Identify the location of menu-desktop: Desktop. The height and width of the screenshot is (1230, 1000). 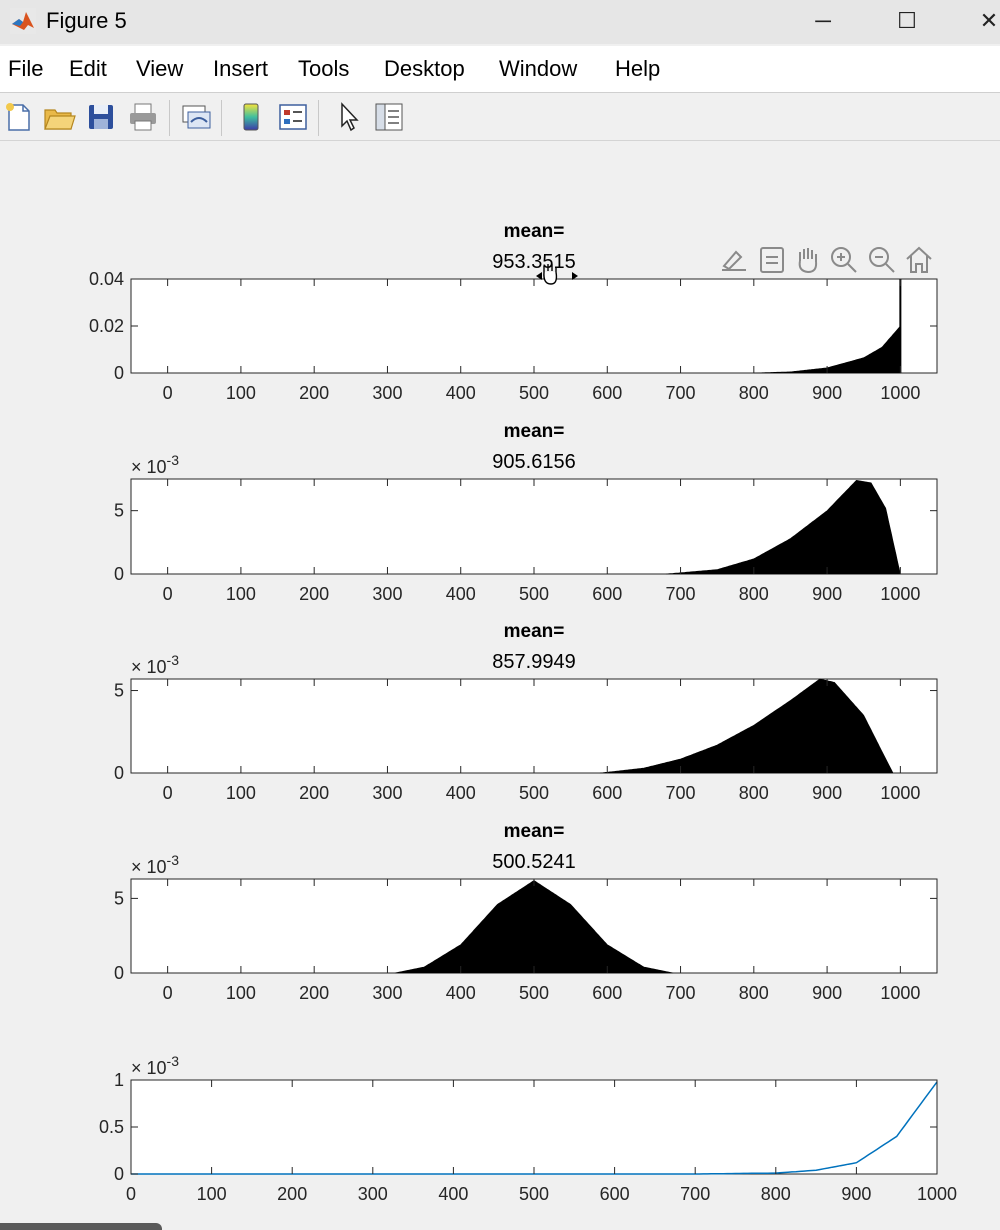
(424, 69).